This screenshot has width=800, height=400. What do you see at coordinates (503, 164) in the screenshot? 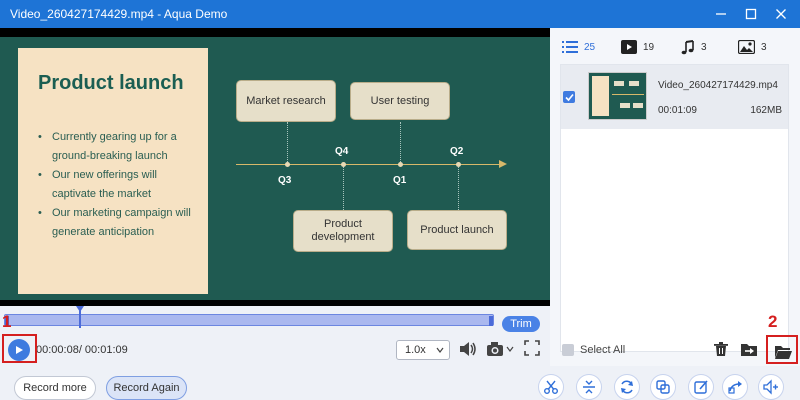
I see `timeline-arrow` at bounding box center [503, 164].